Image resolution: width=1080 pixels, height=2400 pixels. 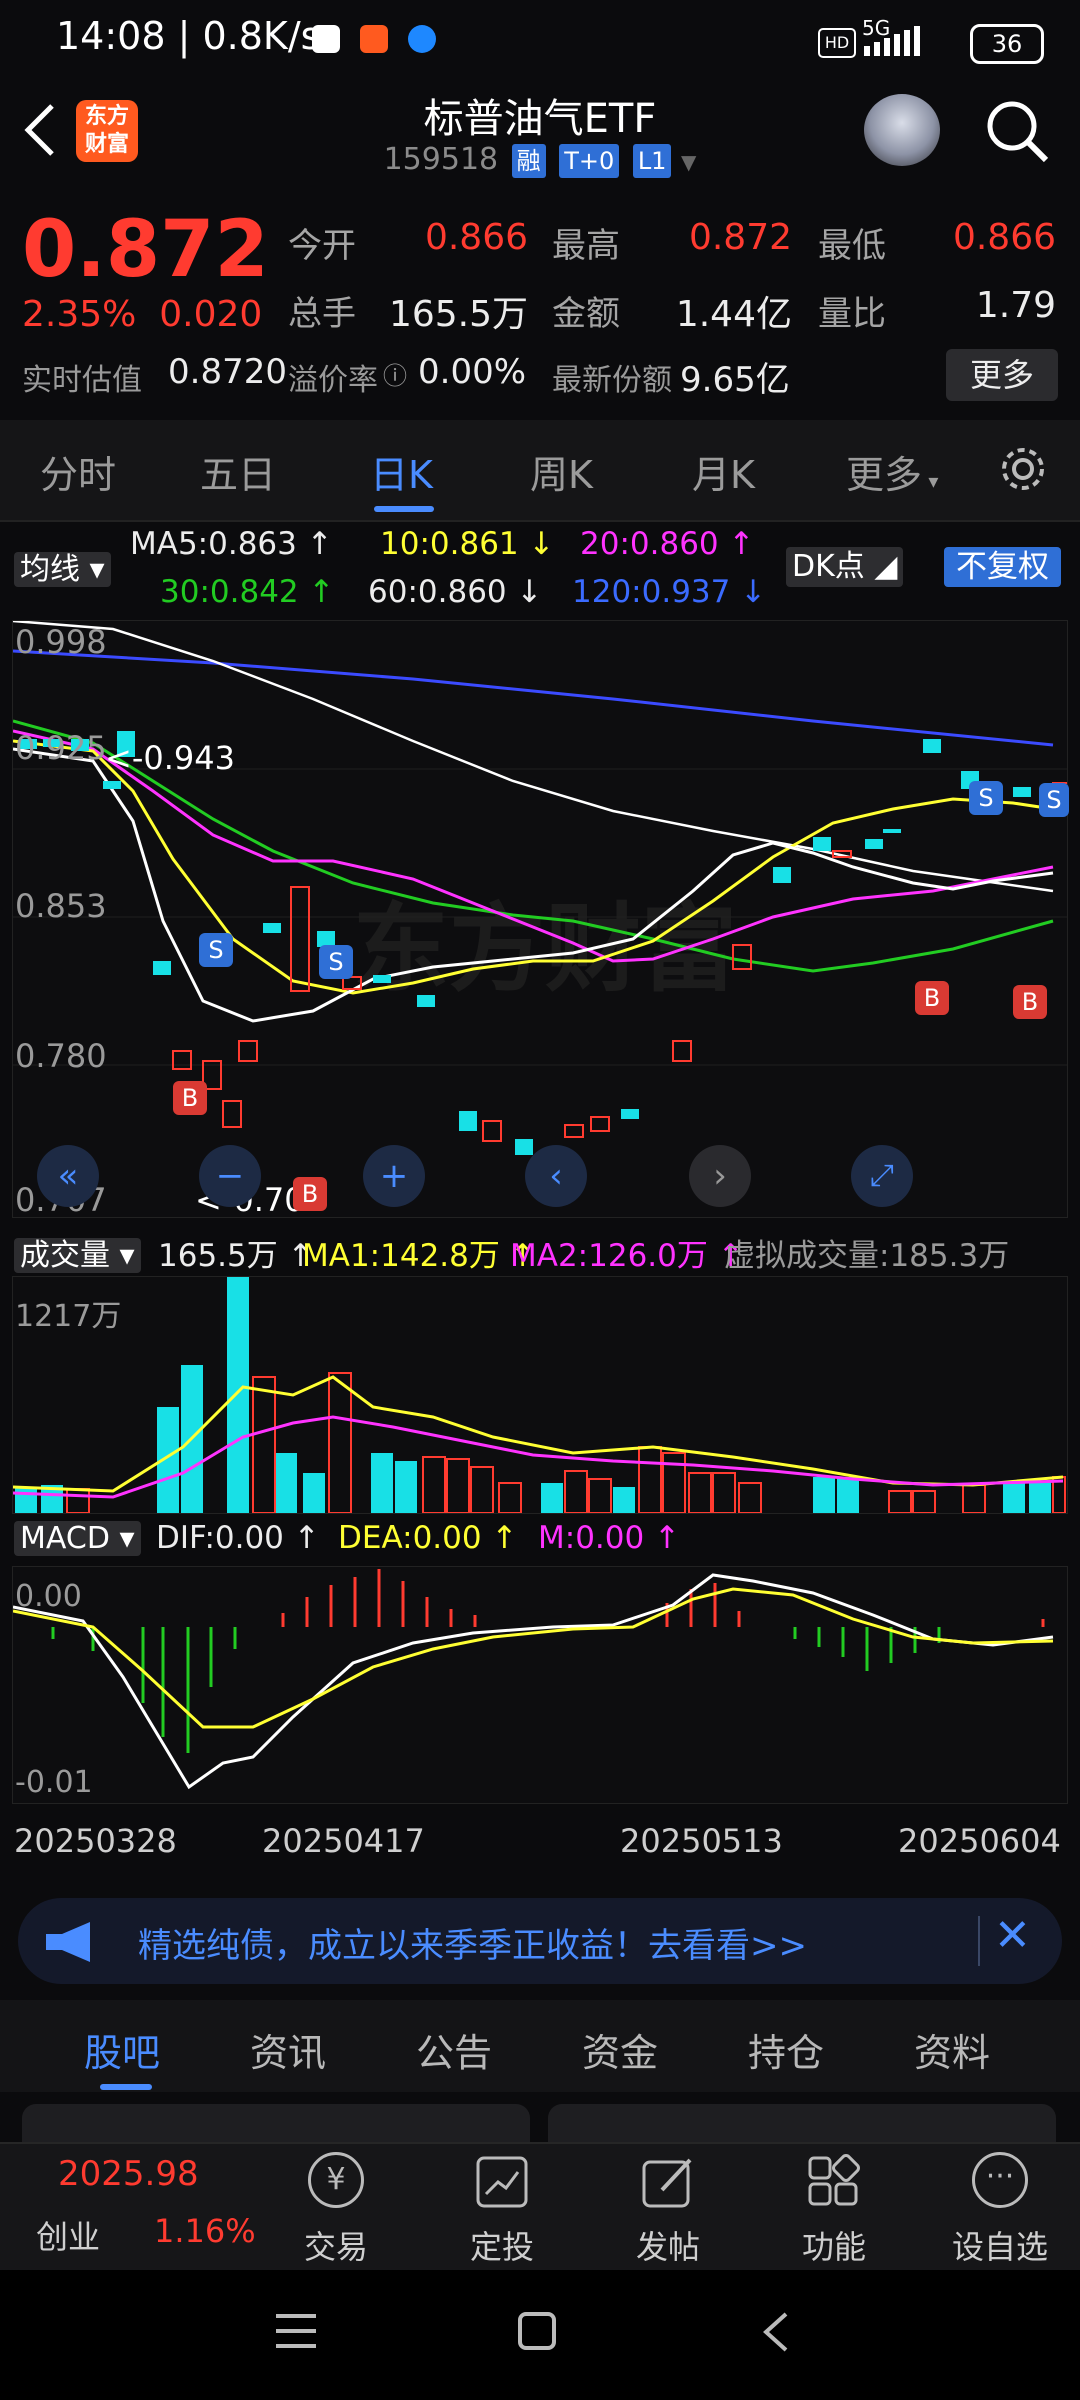 What do you see at coordinates (556, 1176) in the screenshot?
I see `scroll-left-button: ‹` at bounding box center [556, 1176].